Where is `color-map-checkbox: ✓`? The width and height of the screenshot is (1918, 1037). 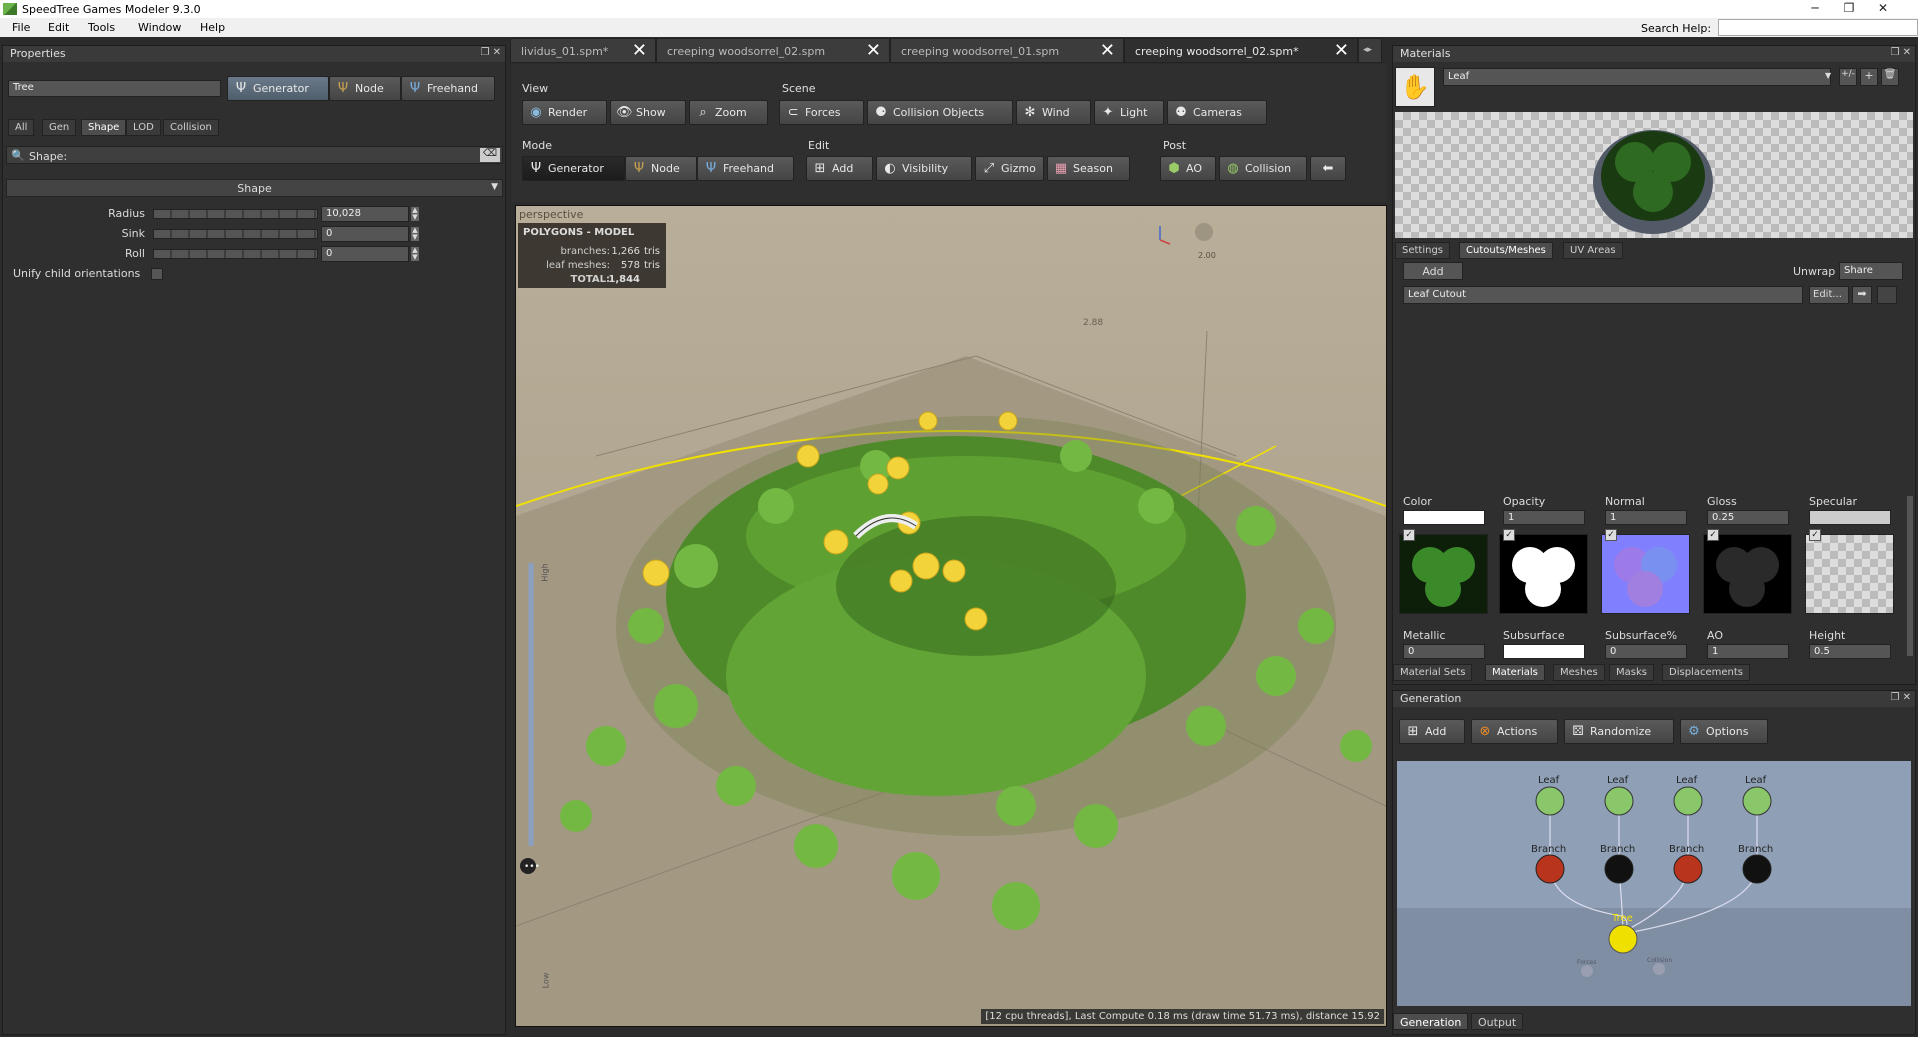 color-map-checkbox: ✓ is located at coordinates (1409, 535).